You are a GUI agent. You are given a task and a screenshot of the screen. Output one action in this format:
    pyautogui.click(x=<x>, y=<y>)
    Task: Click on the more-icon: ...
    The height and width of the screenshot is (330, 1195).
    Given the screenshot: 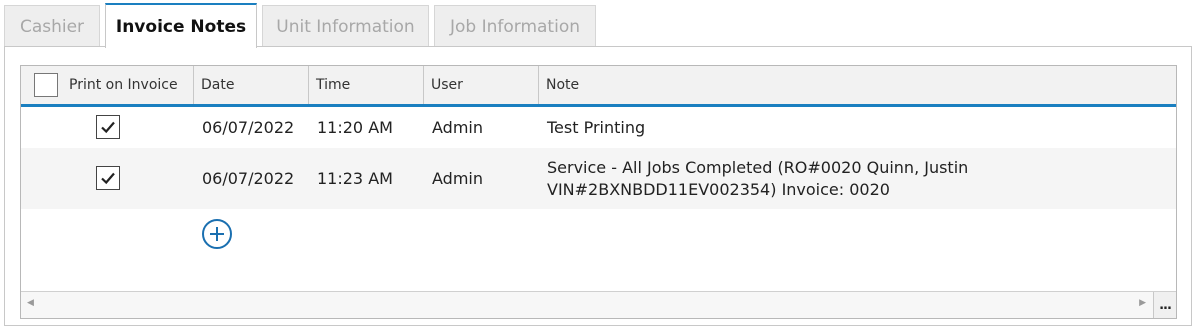 What is the action you would take?
    pyautogui.click(x=1165, y=305)
    